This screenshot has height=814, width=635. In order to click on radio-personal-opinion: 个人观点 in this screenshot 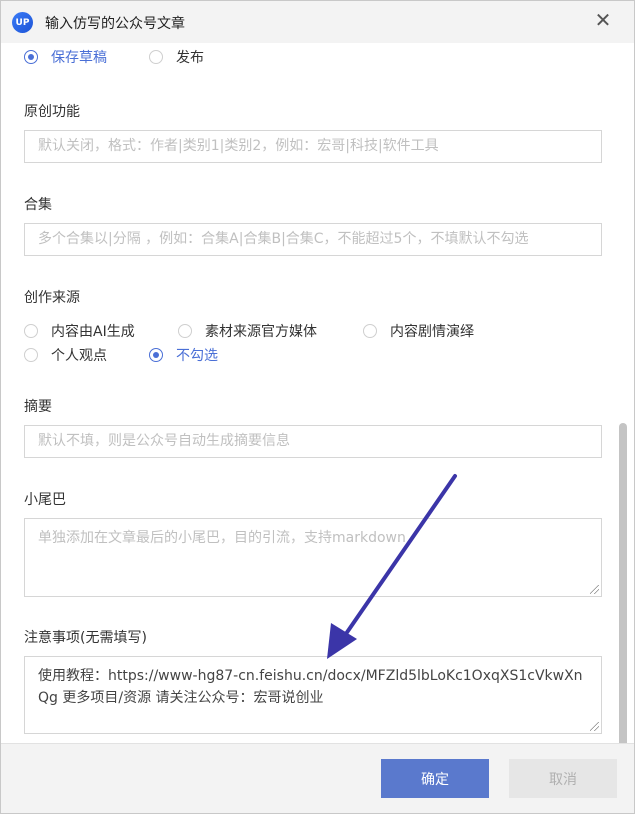, I will do `click(65, 355)`.